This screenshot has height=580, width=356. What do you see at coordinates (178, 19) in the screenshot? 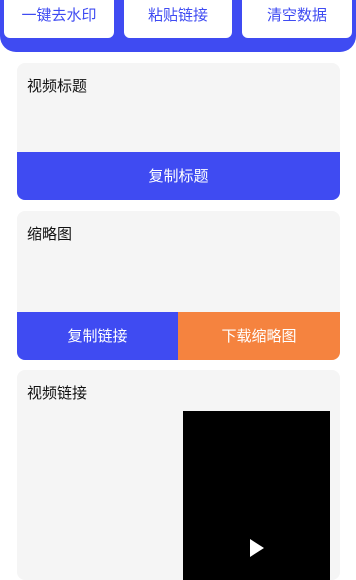
I see `paste-link-button: 粘贴链接` at bounding box center [178, 19].